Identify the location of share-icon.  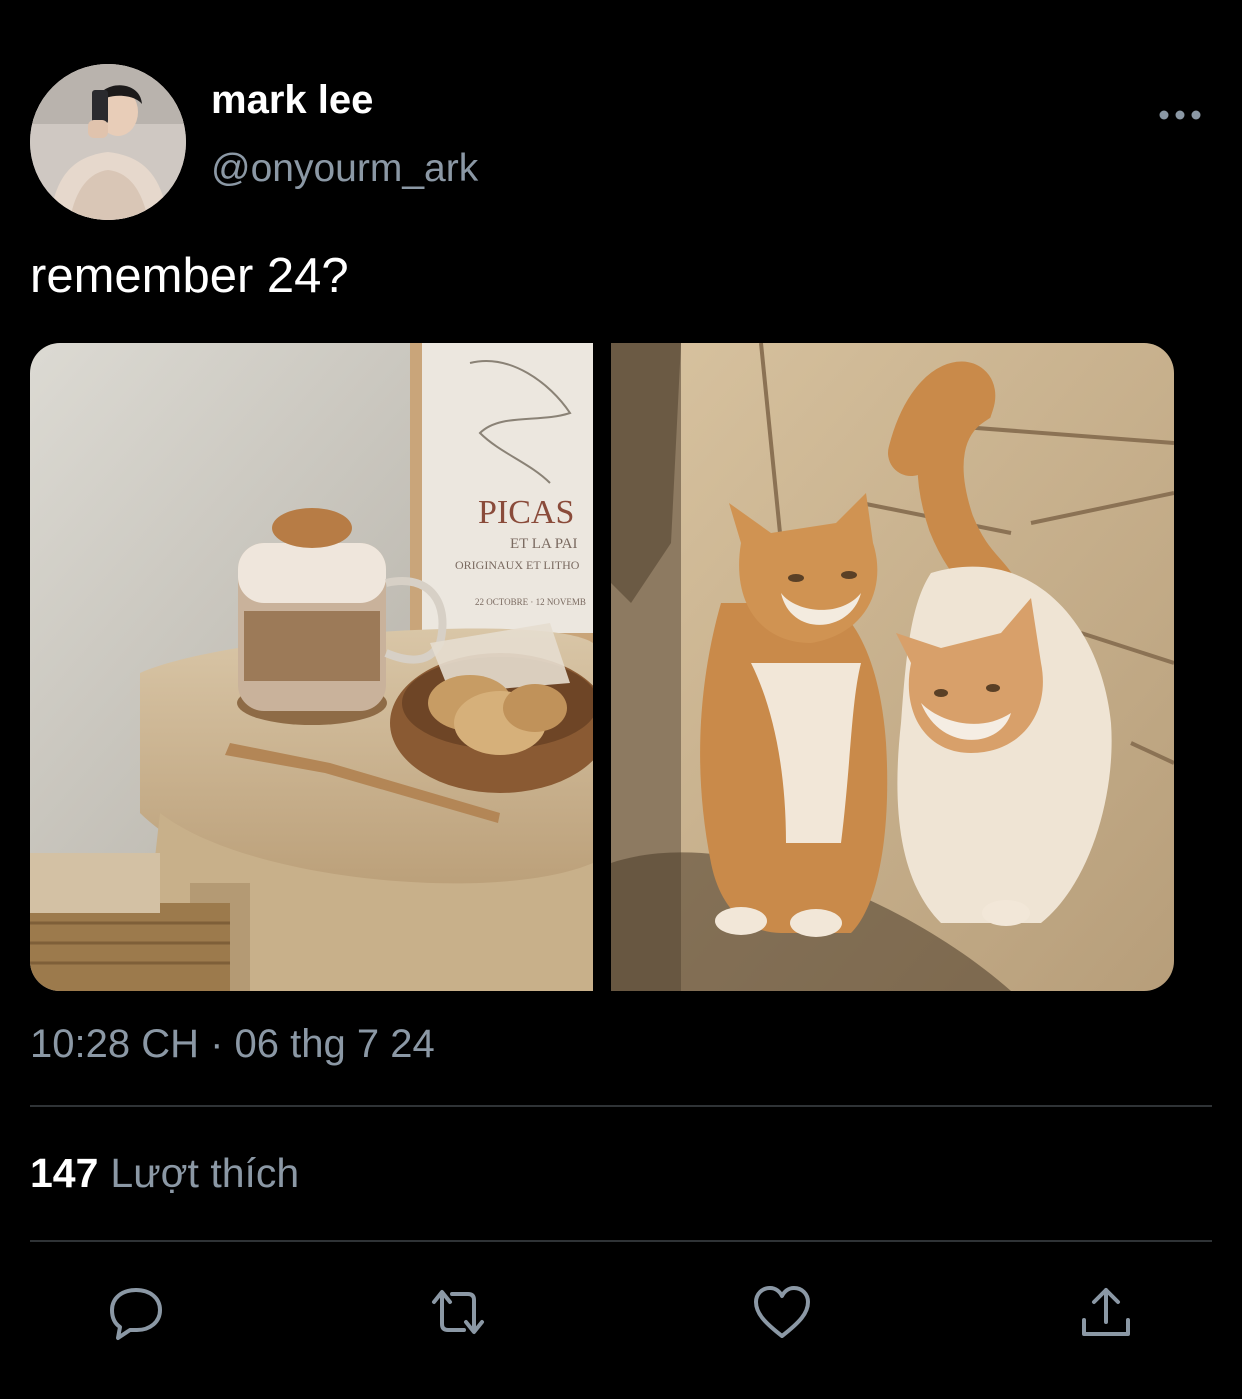
(1106, 1312).